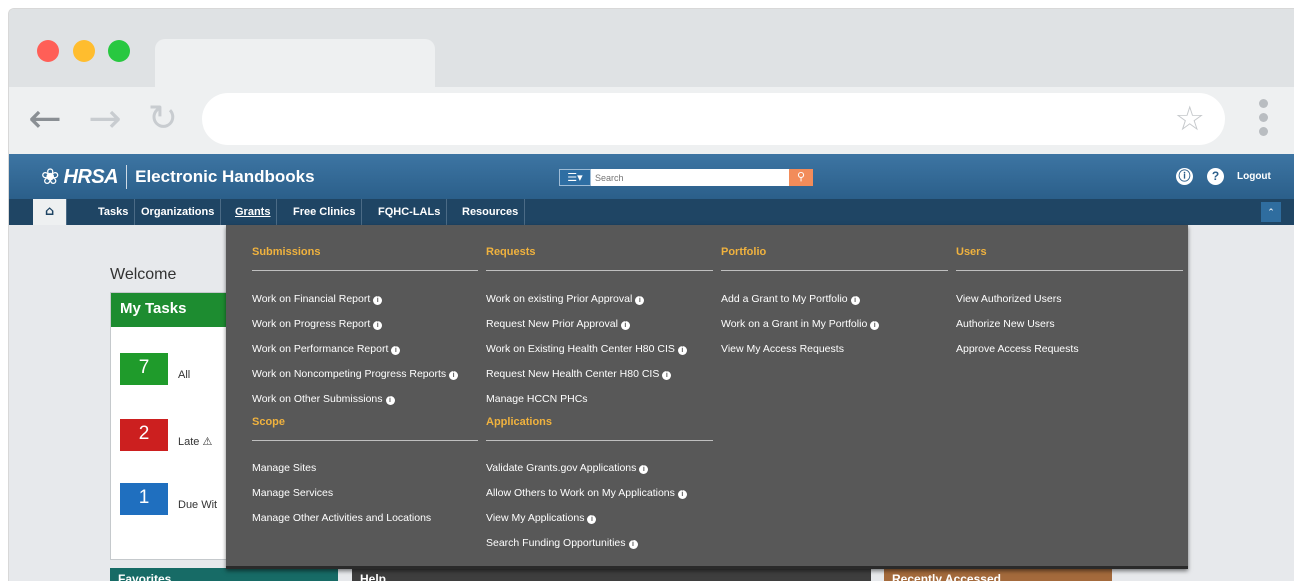  What do you see at coordinates (311, 299) in the screenshot?
I see `link-text: Work on Financial Report` at bounding box center [311, 299].